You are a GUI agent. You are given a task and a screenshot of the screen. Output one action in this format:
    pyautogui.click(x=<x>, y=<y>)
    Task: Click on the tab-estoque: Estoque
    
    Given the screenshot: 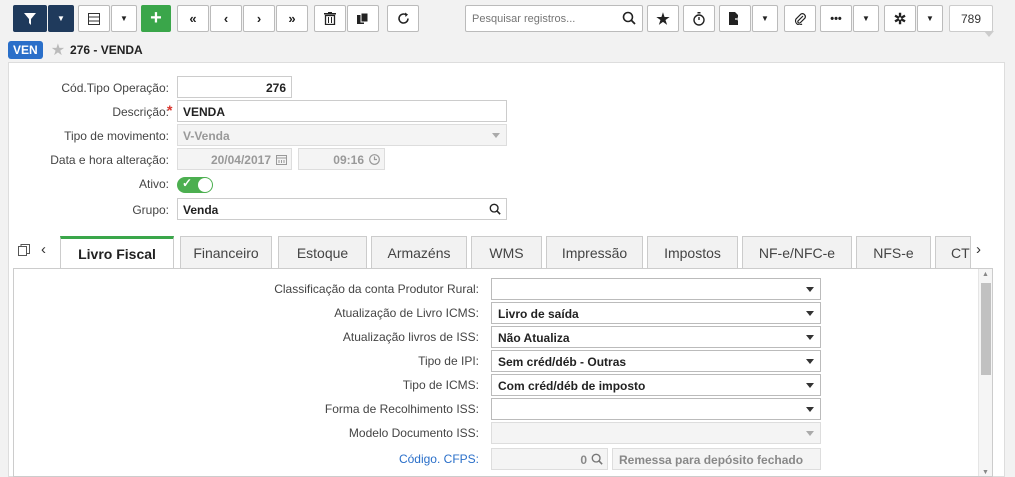 What is the action you would take?
    pyautogui.click(x=322, y=252)
    